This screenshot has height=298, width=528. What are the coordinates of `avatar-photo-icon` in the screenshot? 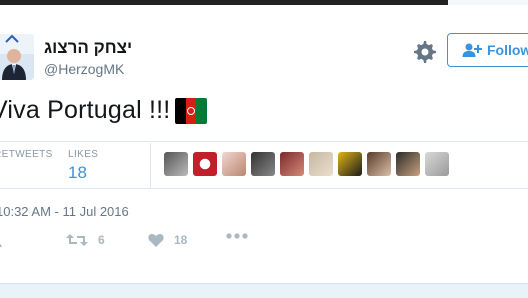 It's located at (17, 57).